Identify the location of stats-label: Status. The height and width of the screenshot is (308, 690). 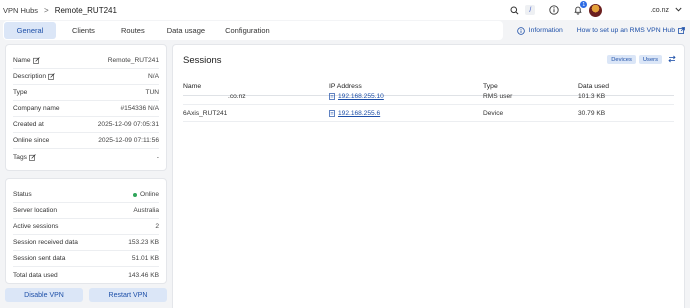
(22, 194).